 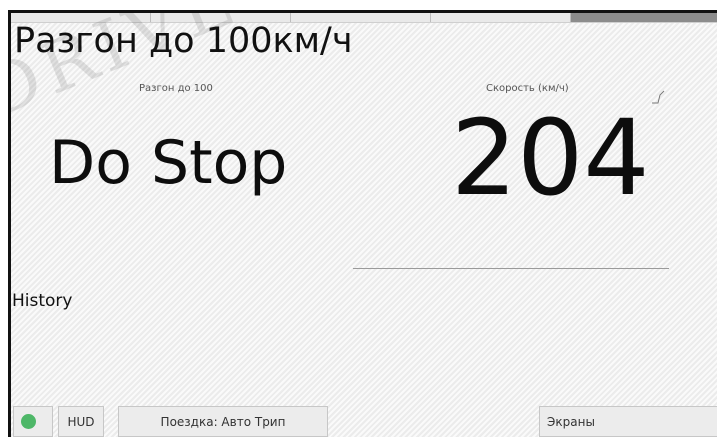 I want to click on acceleration-status: Do Stop, so click(x=168, y=163).